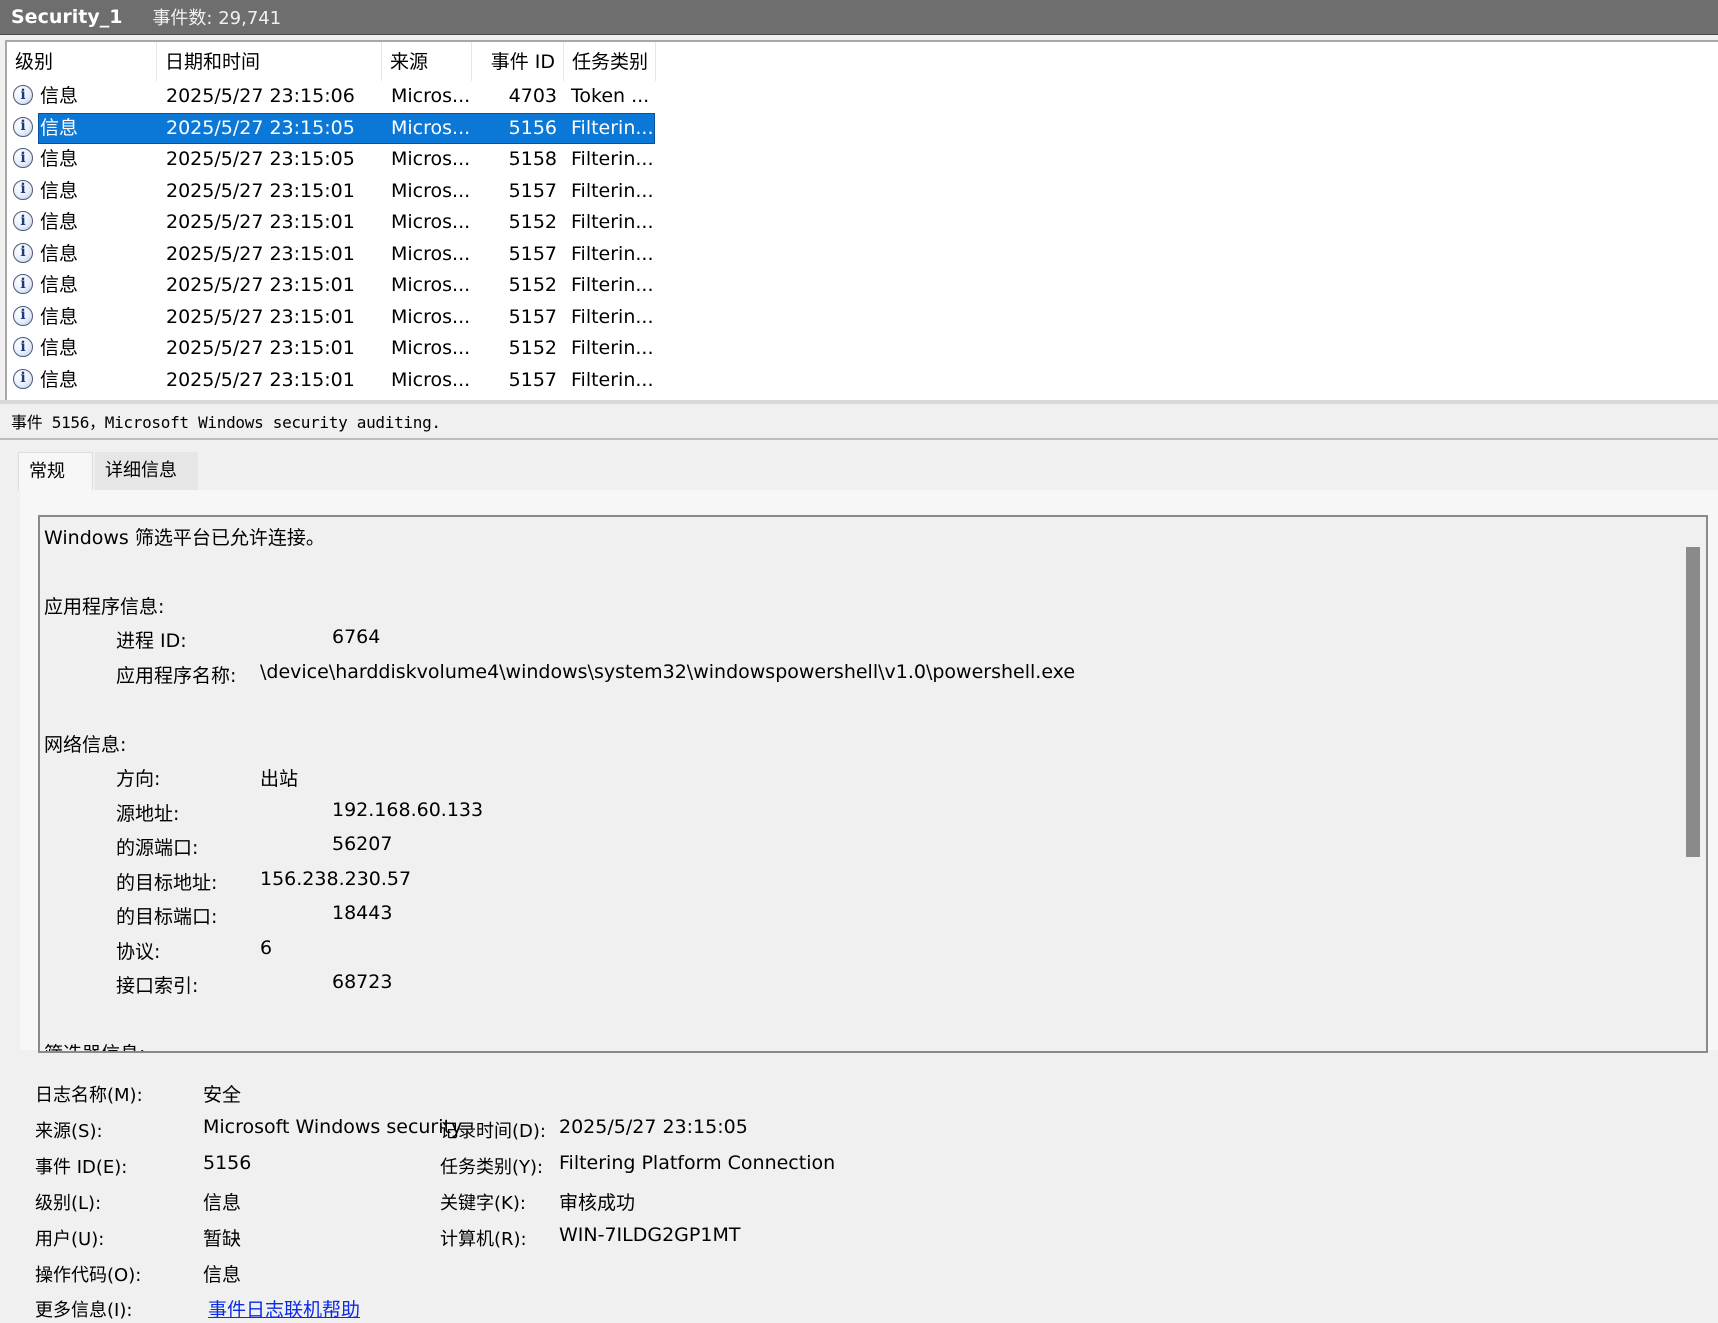  What do you see at coordinates (55, 471) in the screenshot?
I see `tab-general: 常规` at bounding box center [55, 471].